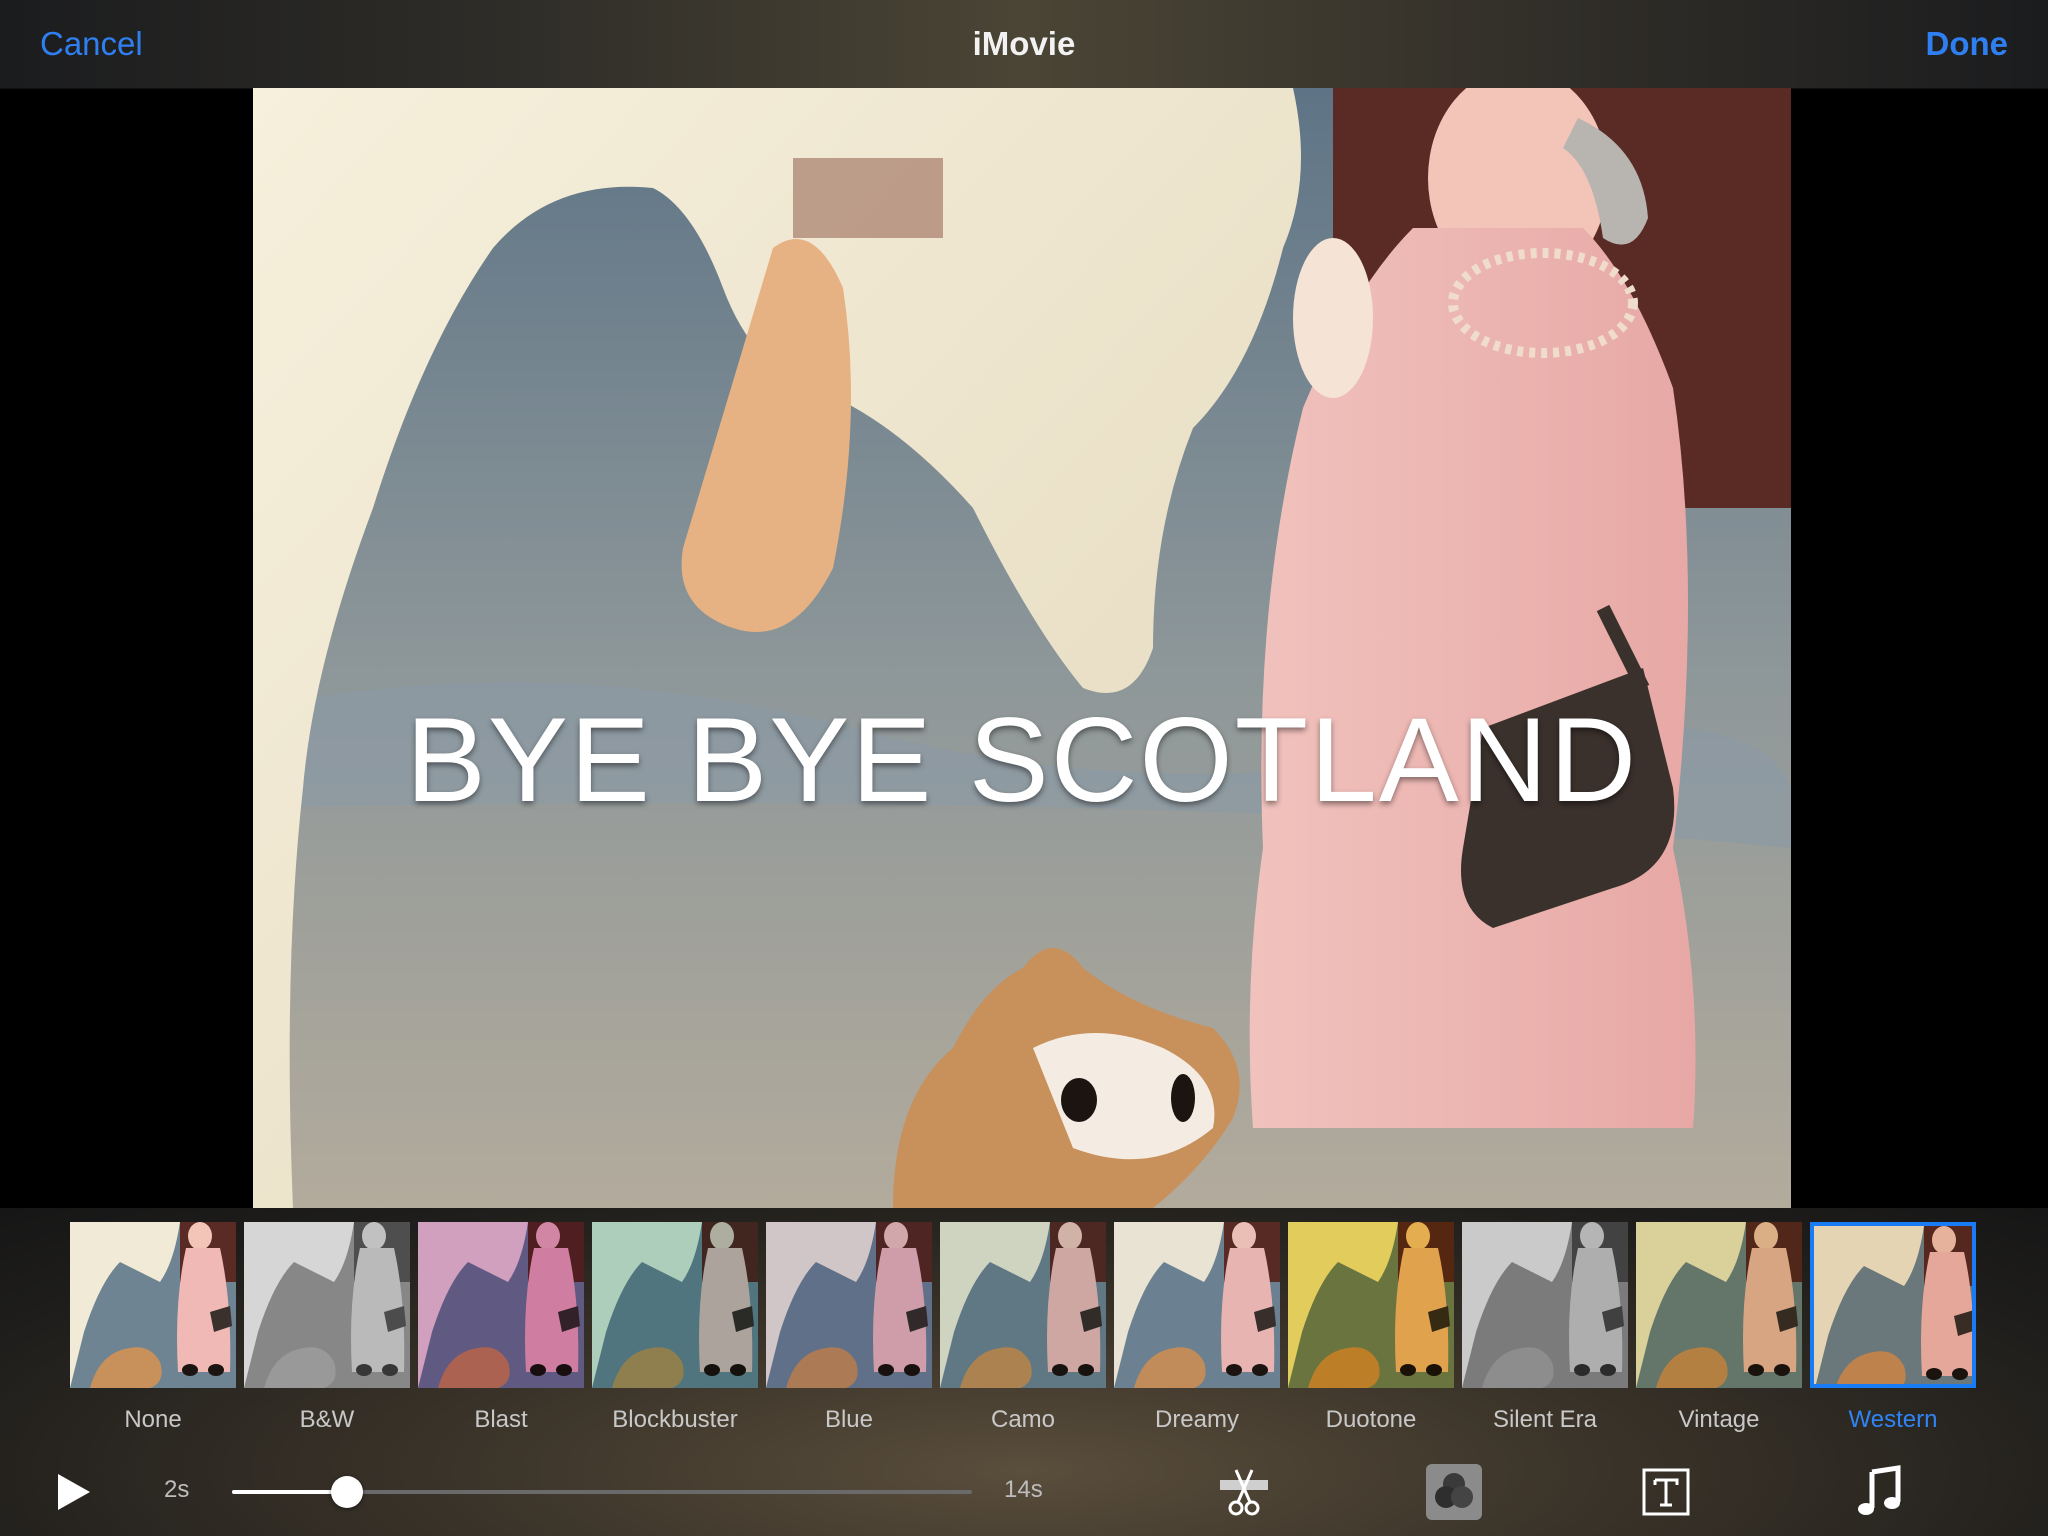  I want to click on filter-blue: Blue, so click(849, 1327).